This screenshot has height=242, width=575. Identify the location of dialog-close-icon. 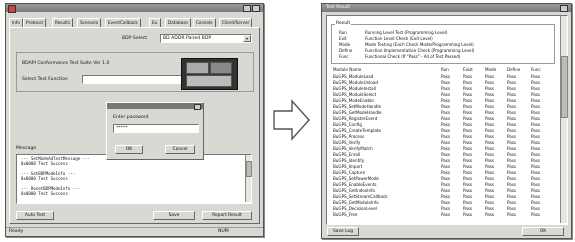
(197, 107).